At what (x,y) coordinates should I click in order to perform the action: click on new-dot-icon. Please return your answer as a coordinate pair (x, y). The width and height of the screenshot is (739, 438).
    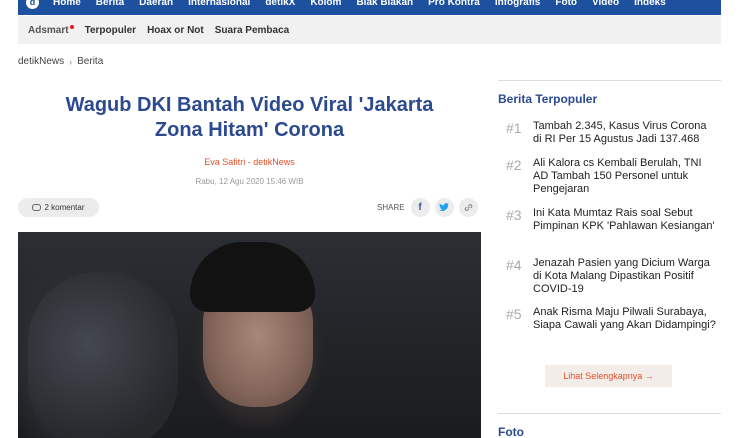
    Looking at the image, I should click on (71, 26).